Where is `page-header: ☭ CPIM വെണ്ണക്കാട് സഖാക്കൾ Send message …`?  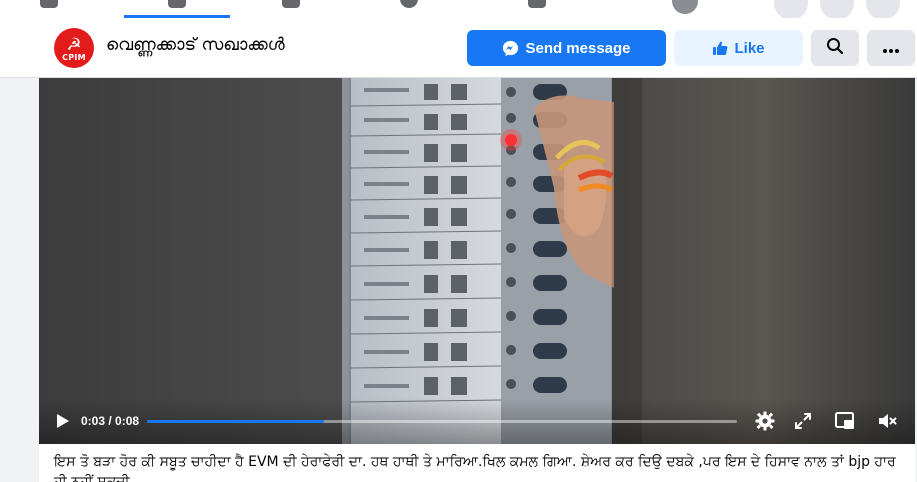 page-header: ☭ CPIM വെണ്ണക്കാട് സഖാക്കൾ Send message … is located at coordinates (458, 48).